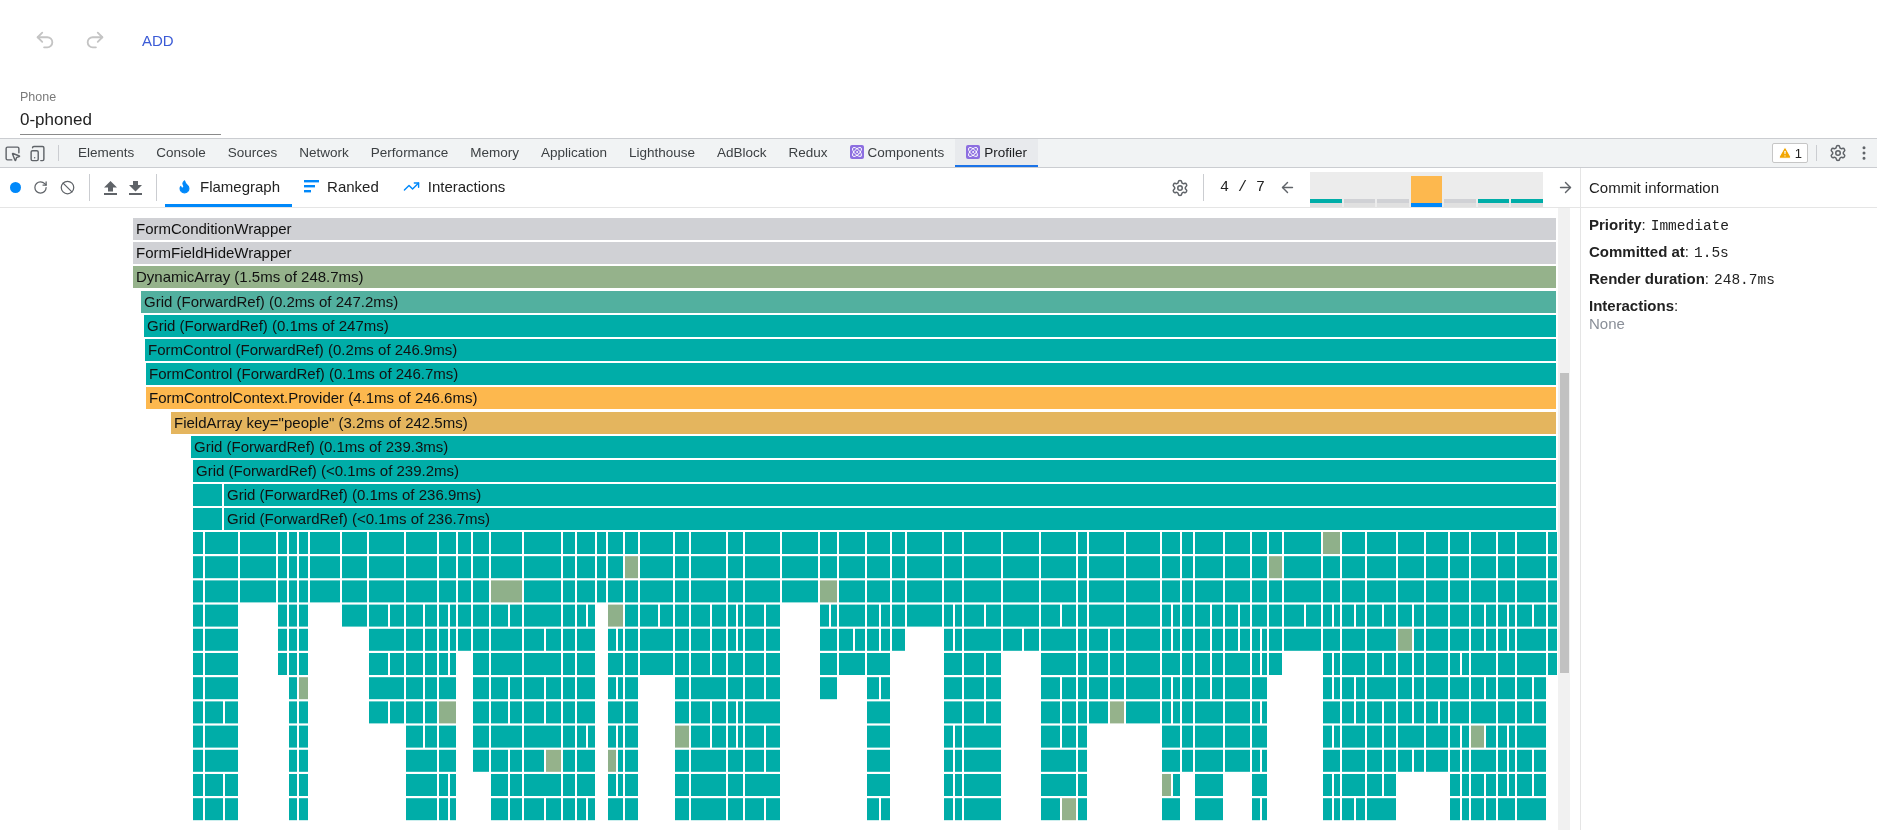  I want to click on field-value: 1.5s, so click(1711, 253).